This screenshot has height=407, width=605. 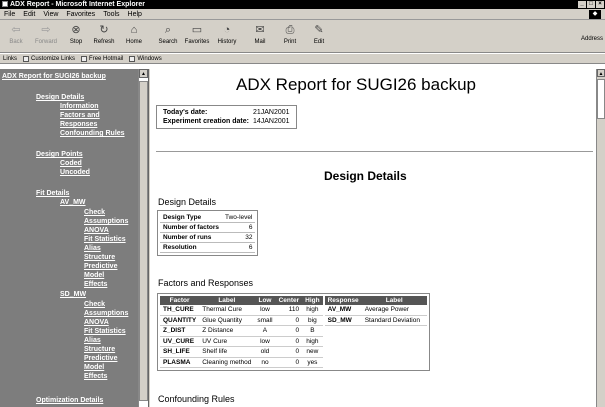 What do you see at coordinates (135, 14) in the screenshot?
I see `menu-help: Help` at bounding box center [135, 14].